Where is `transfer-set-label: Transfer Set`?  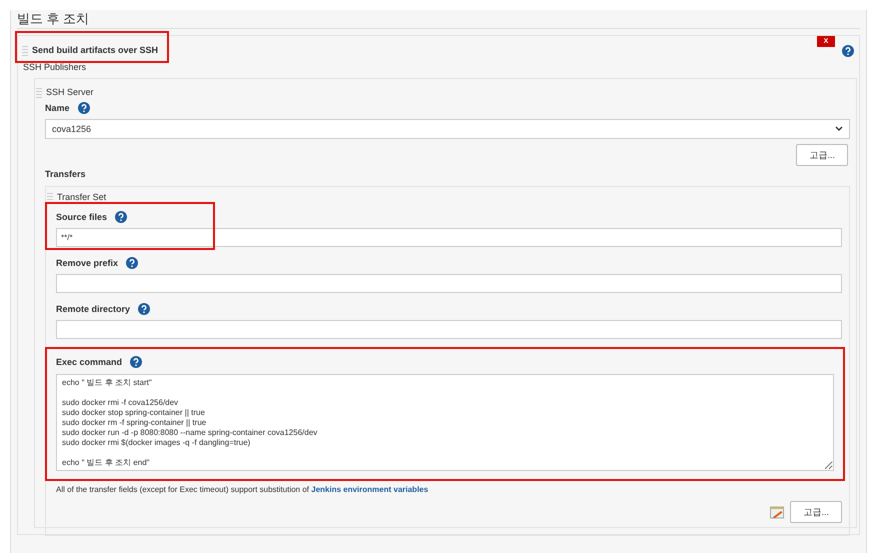 transfer-set-label: Transfer Set is located at coordinates (81, 197).